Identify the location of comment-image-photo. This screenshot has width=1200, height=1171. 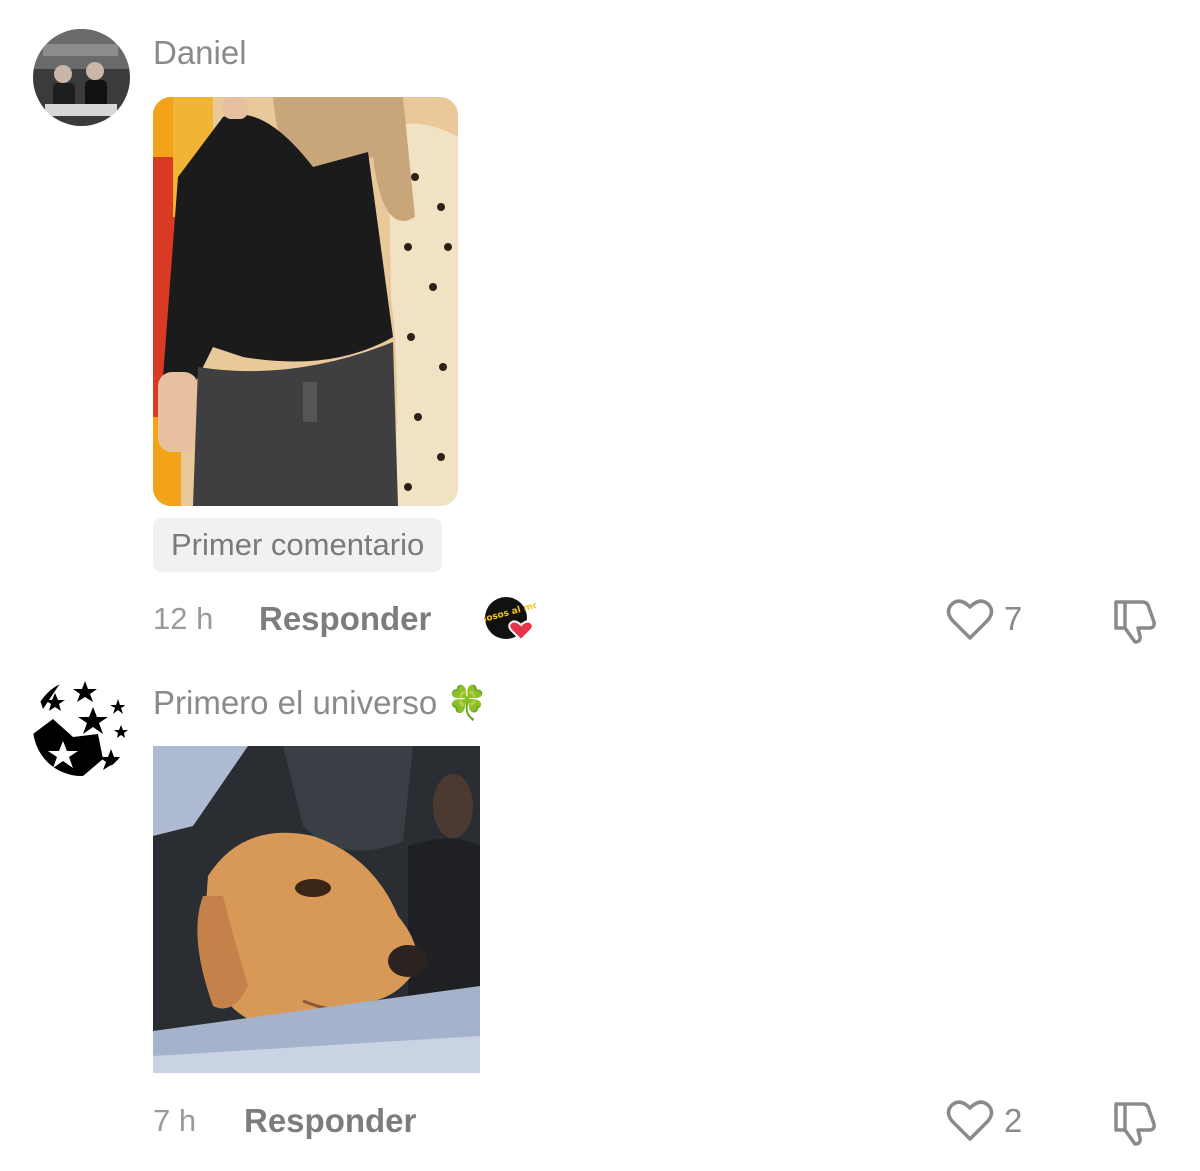
(316, 909).